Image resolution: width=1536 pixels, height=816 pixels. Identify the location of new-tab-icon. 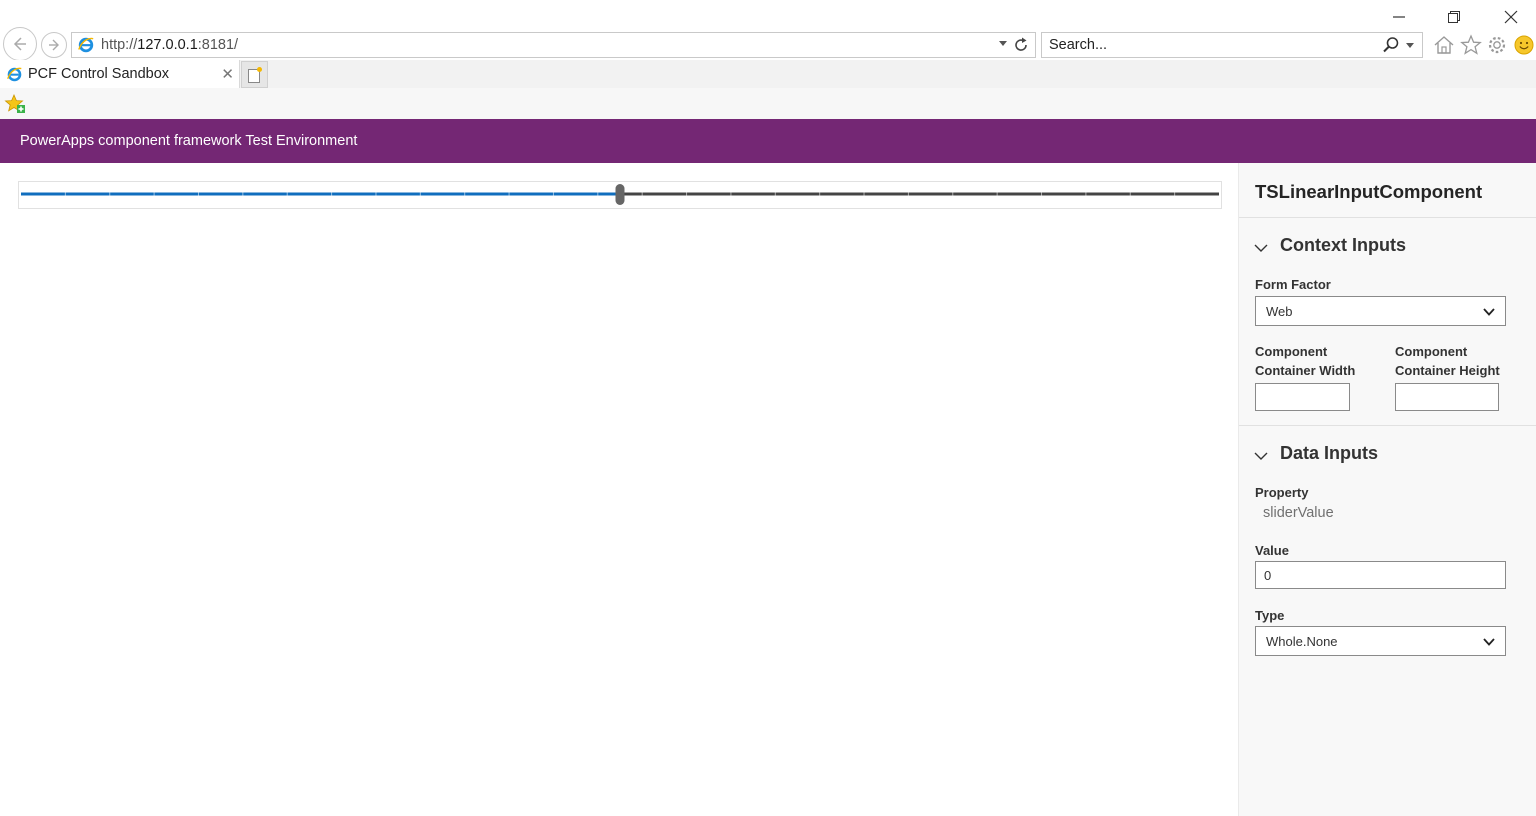
(254, 74).